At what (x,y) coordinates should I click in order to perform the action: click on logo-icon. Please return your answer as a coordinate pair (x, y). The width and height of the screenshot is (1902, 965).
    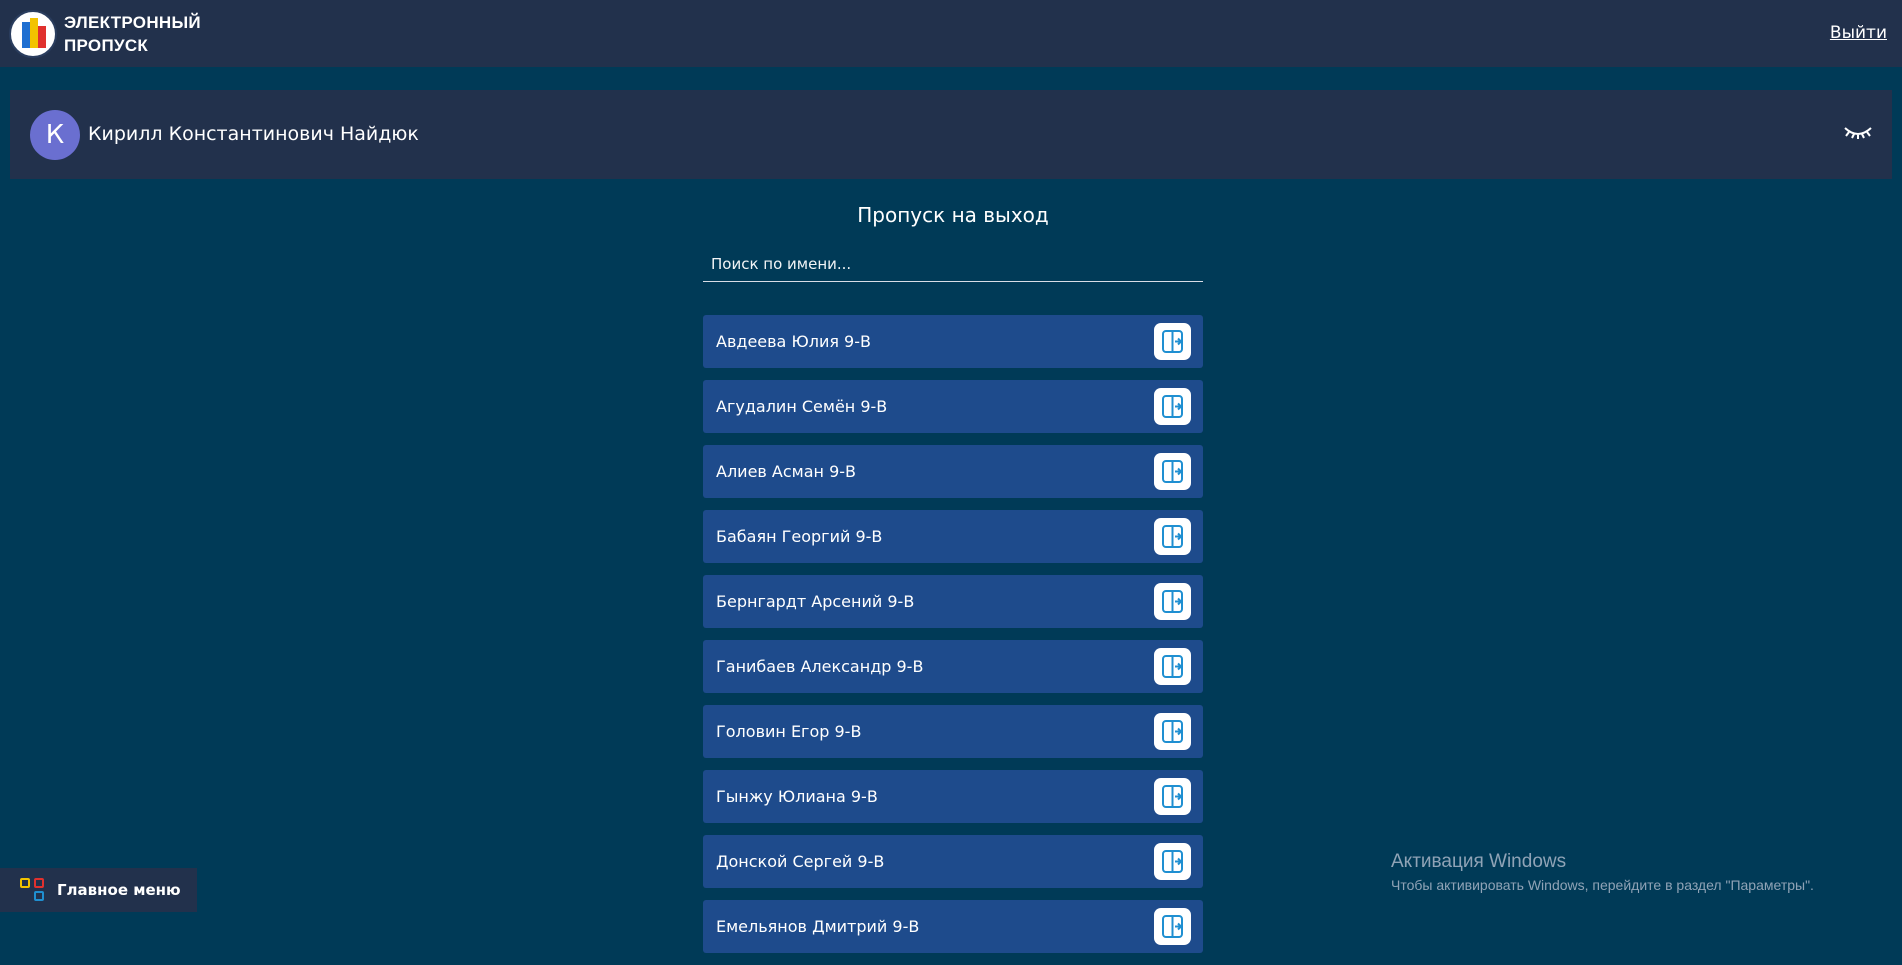
    Looking at the image, I should click on (33, 34).